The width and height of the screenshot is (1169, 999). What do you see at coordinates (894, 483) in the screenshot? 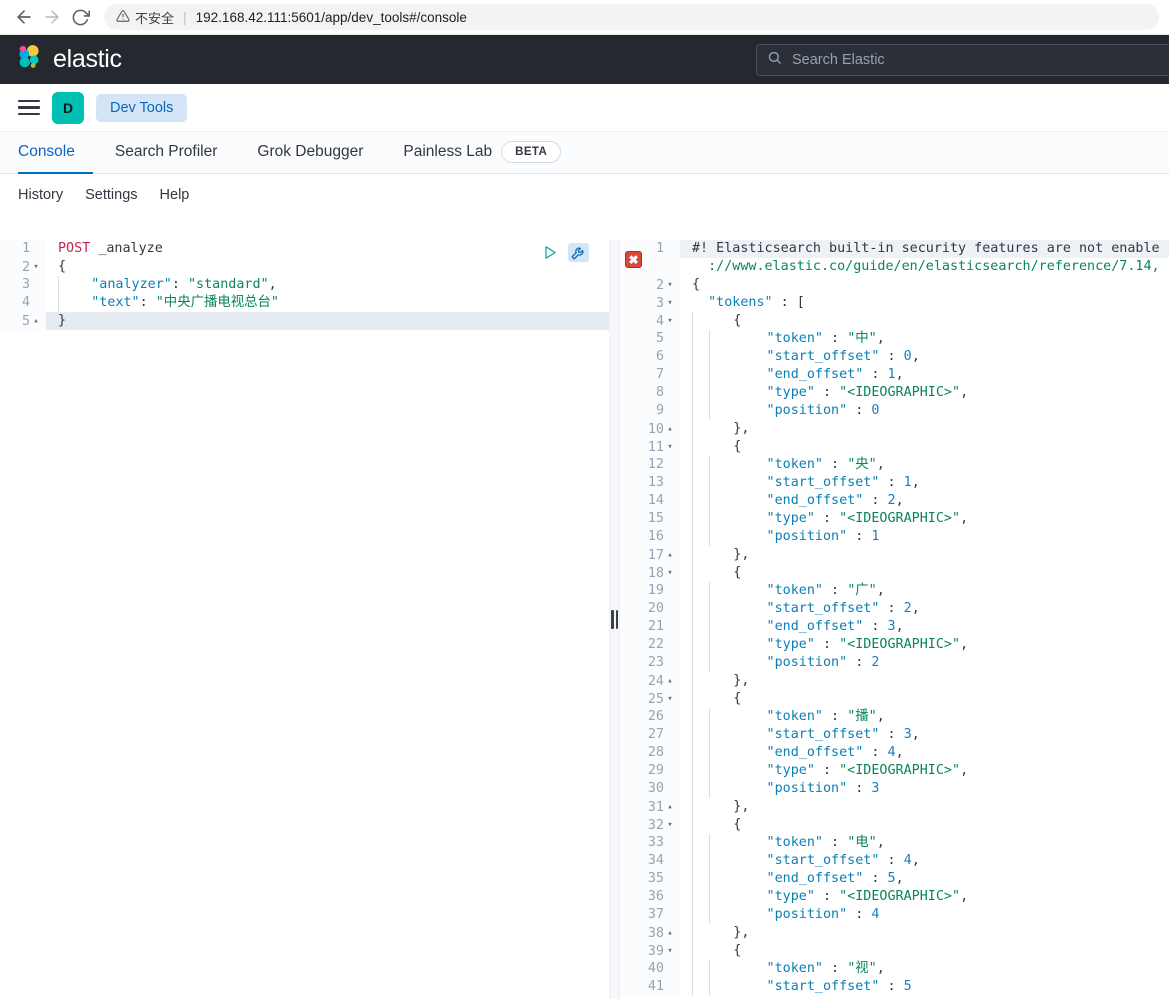
I see `code-line: 13 "start_offset" : 1,` at bounding box center [894, 483].